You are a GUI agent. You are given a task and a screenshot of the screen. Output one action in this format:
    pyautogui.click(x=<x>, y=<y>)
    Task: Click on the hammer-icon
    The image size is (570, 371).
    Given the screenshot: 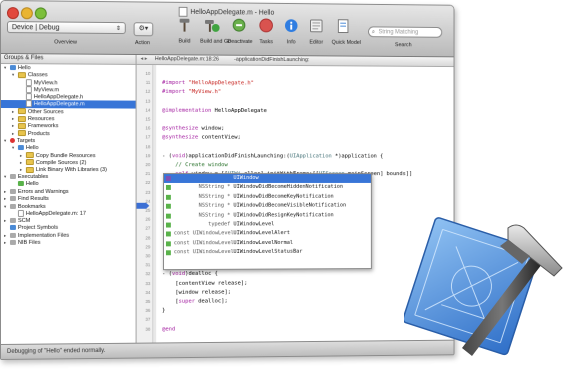 What is the action you would take?
    pyautogui.click(x=184, y=27)
    